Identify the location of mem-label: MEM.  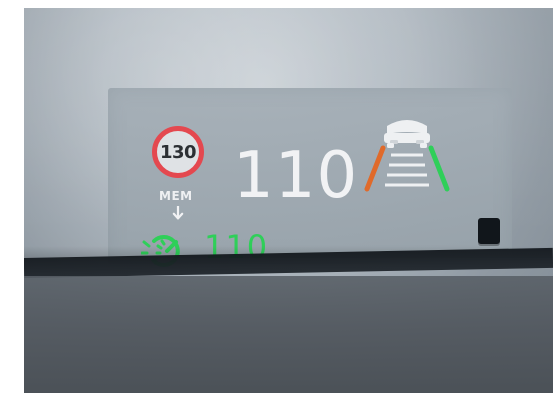
(176, 196).